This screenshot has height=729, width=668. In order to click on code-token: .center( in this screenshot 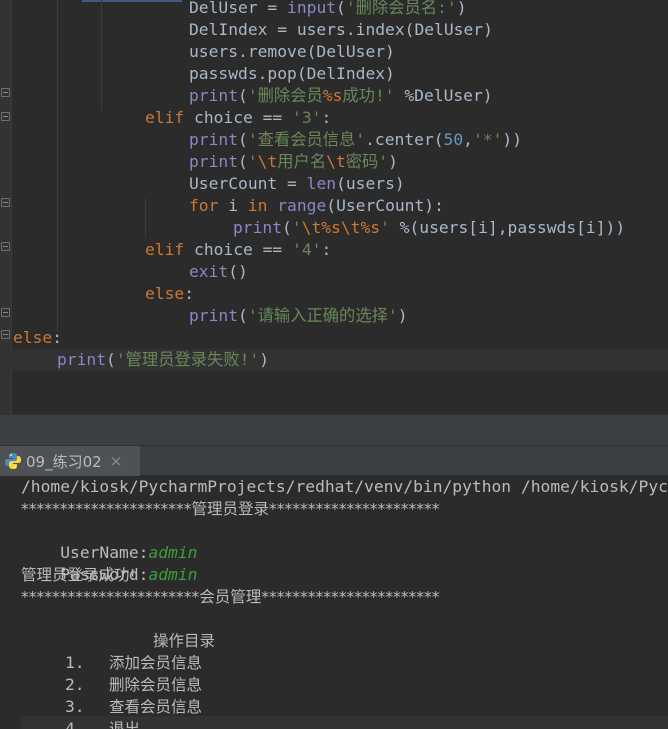, I will do `click(404, 139)`.